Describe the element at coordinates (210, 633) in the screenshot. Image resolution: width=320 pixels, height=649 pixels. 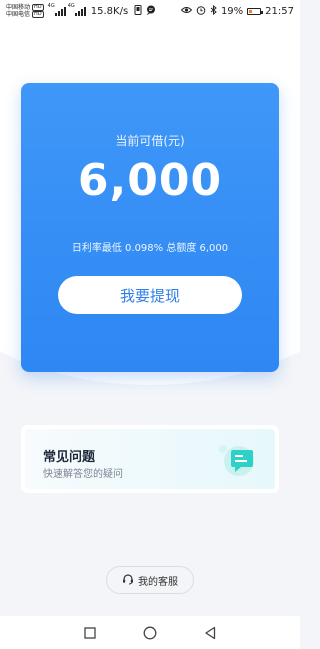
I see `triangle-back-icon` at that location.